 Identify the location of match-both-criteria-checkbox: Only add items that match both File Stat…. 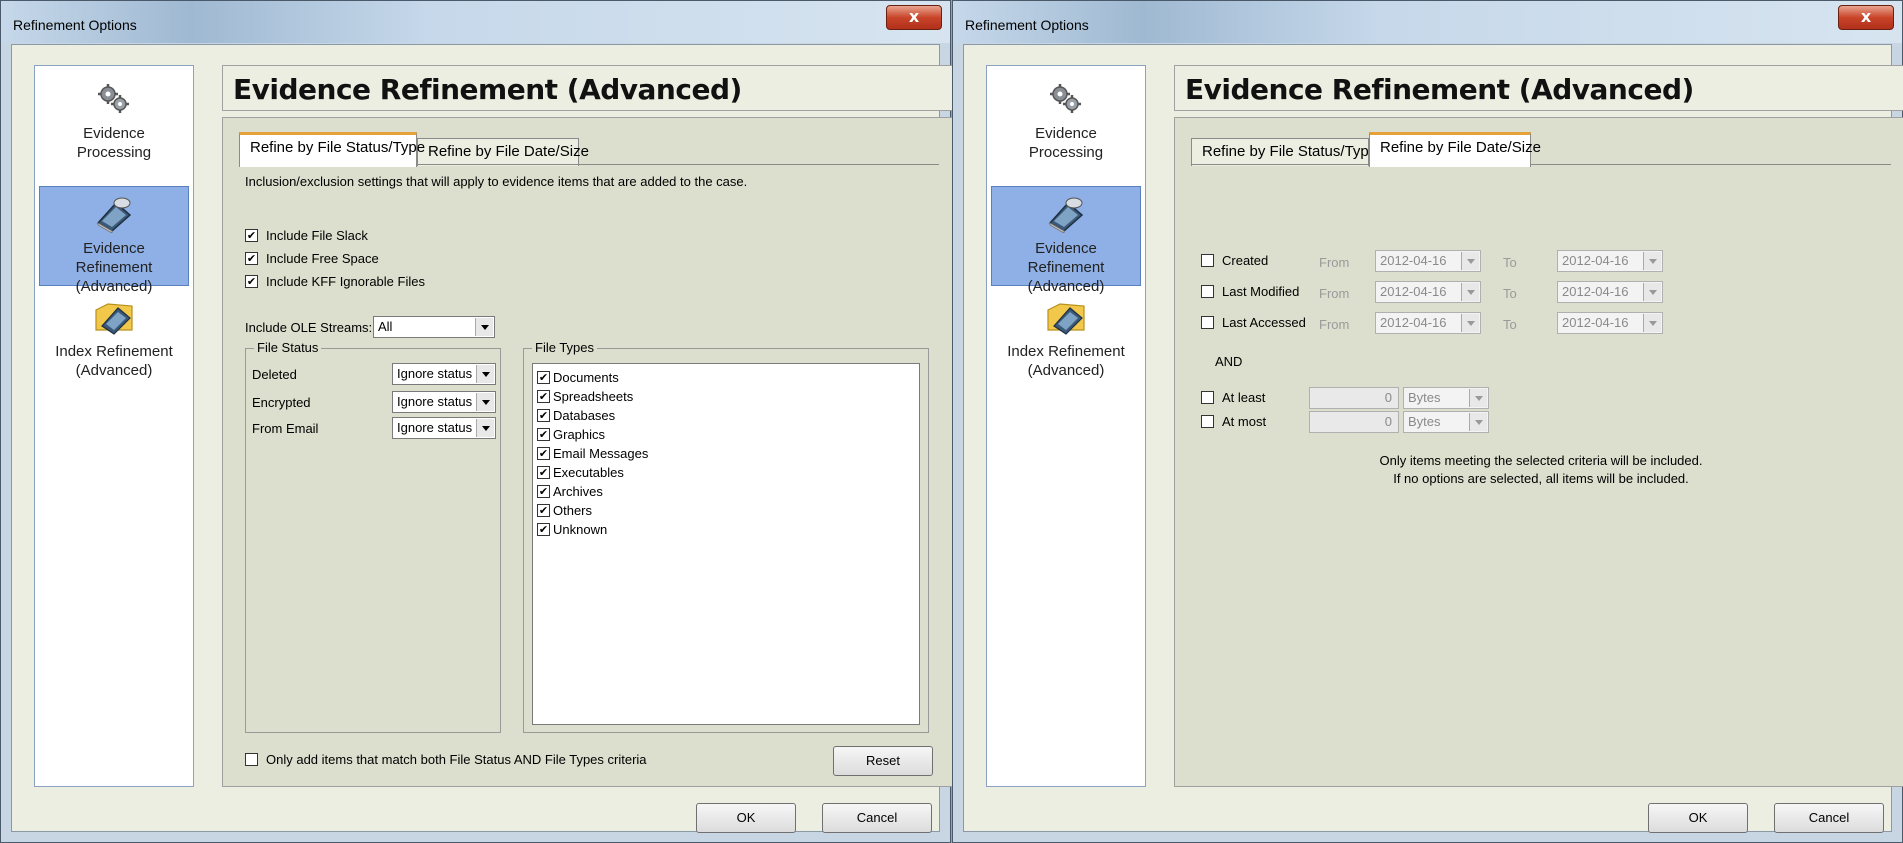
(446, 759).